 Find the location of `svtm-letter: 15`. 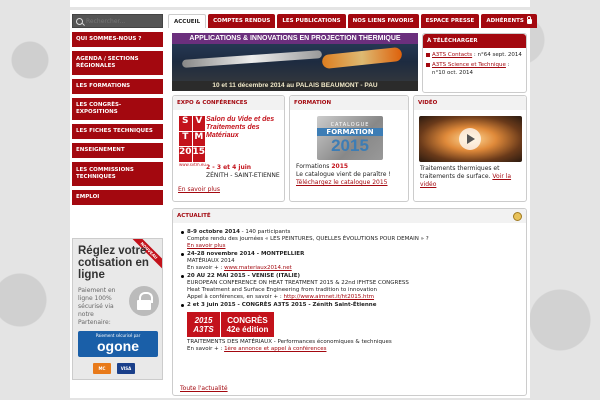

svtm-letter: 15 is located at coordinates (199, 154).